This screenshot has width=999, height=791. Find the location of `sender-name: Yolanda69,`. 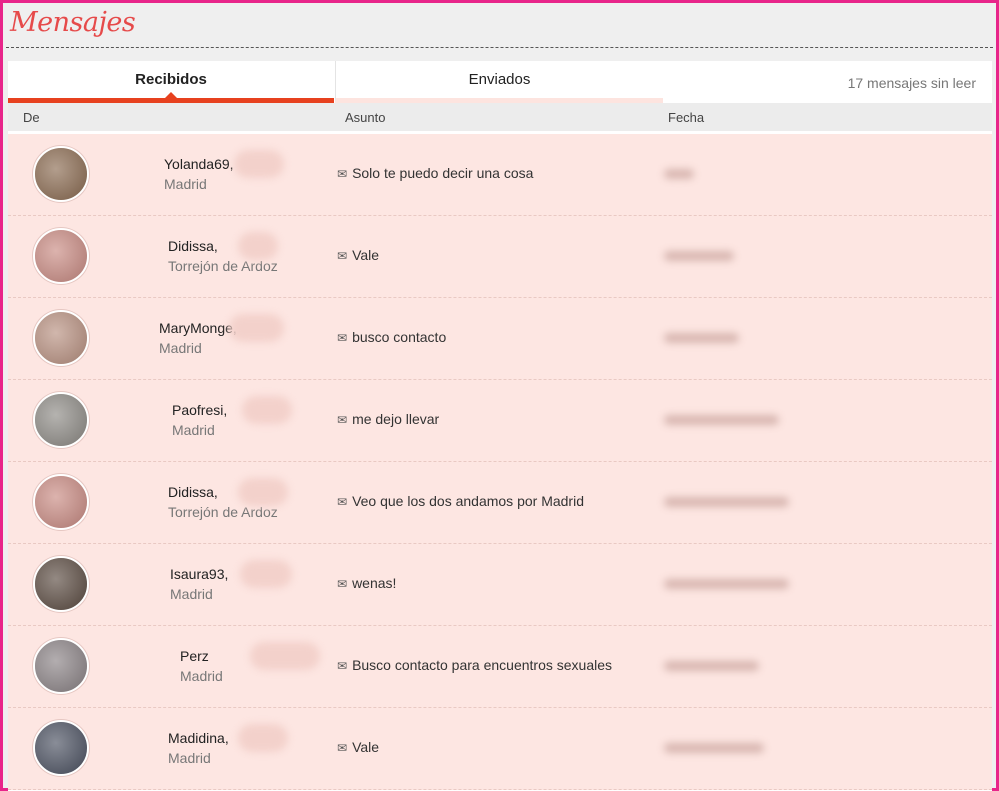

sender-name: Yolanda69, is located at coordinates (199, 164).